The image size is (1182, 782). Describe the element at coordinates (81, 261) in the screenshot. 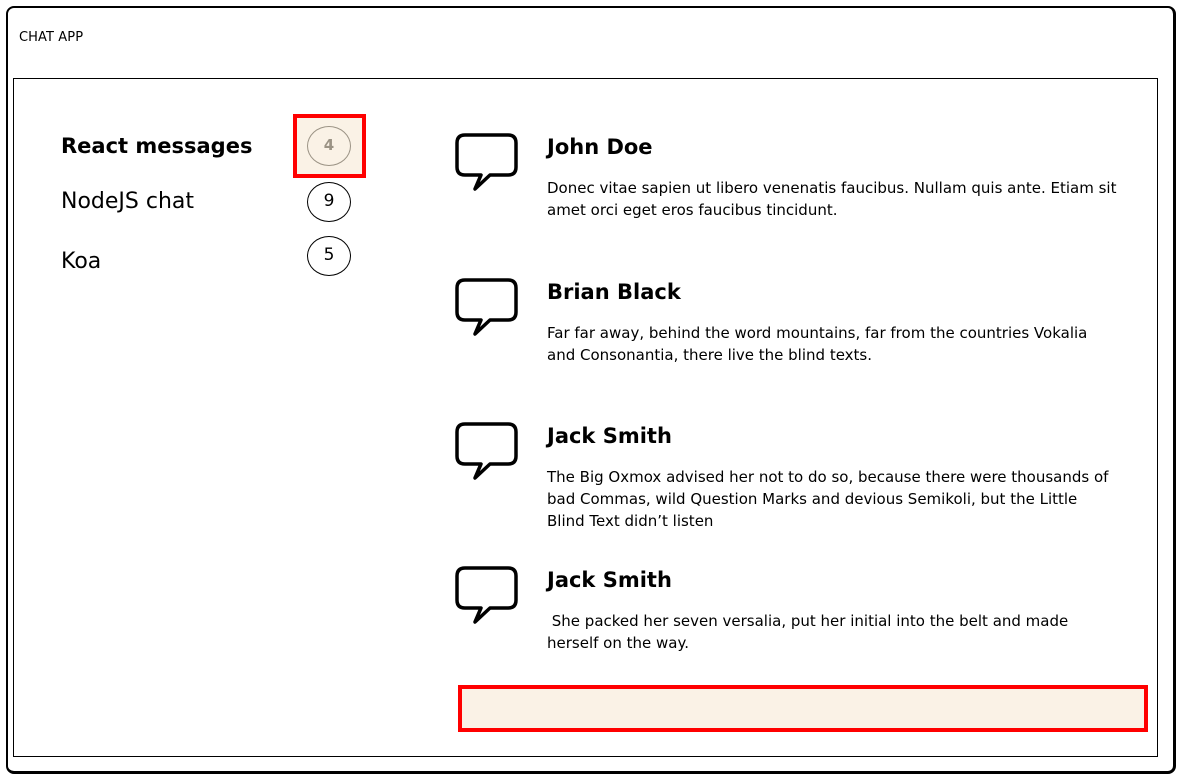

I see `channel-name: Koa` at that location.